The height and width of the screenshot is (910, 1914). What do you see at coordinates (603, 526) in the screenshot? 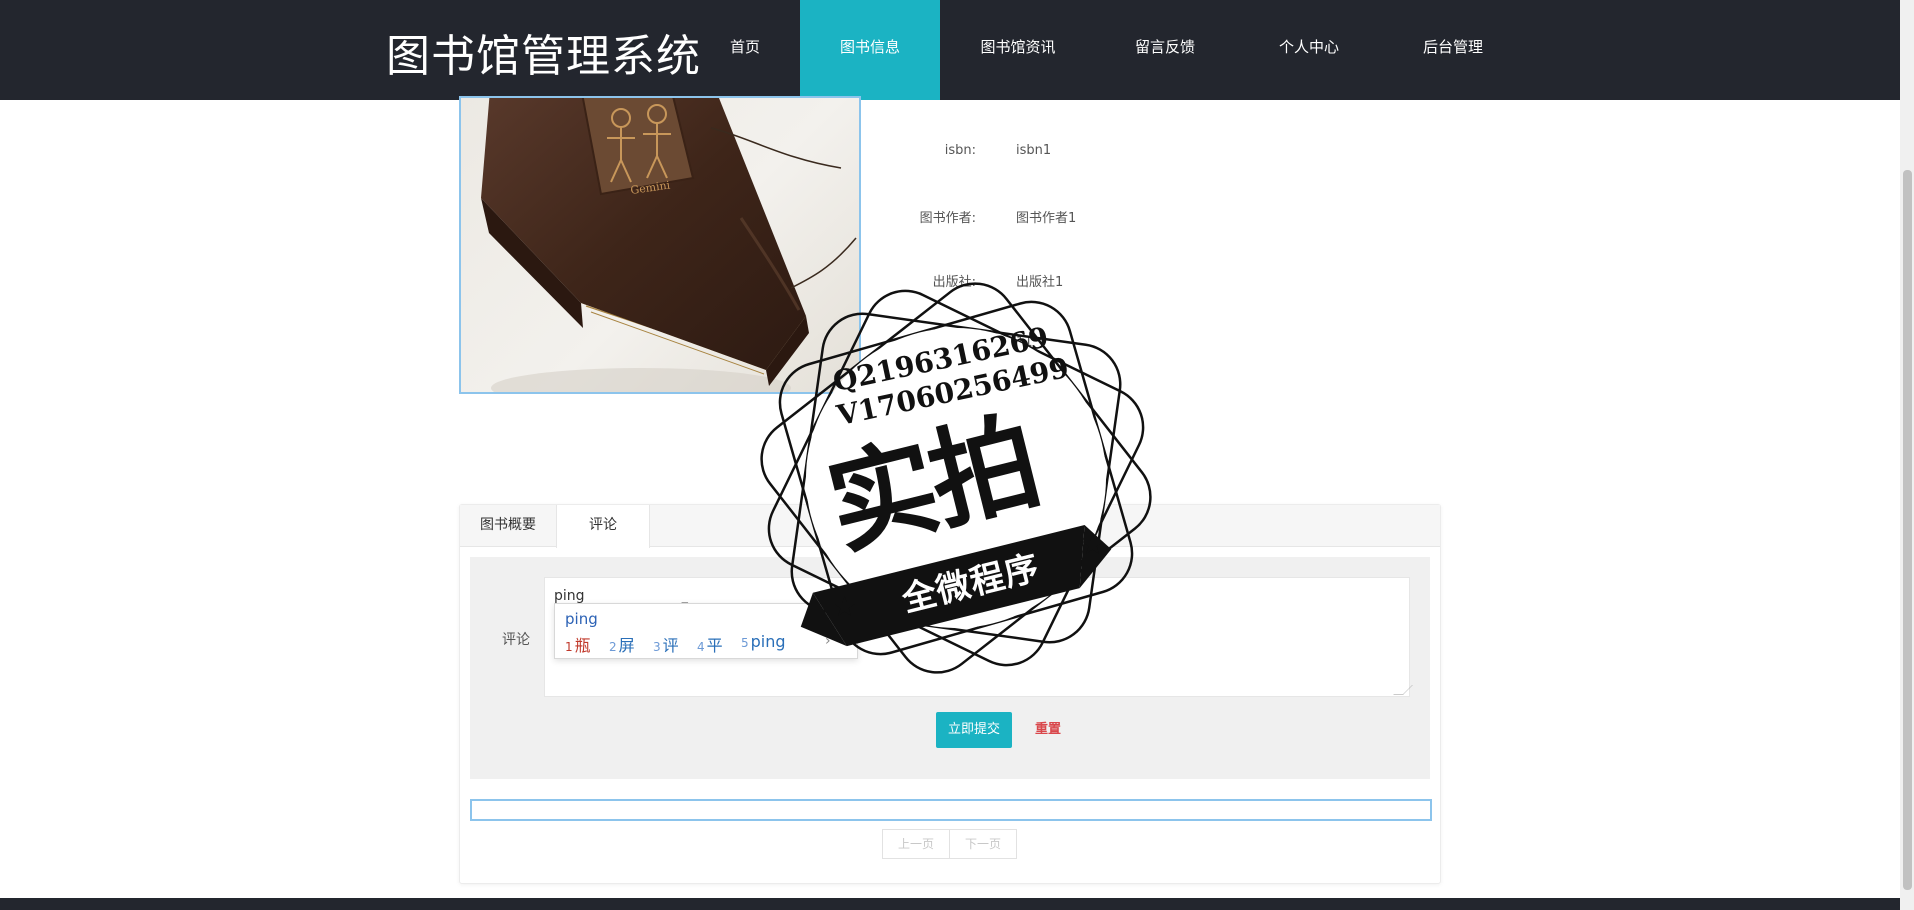
I see `tab-comments: 评论` at bounding box center [603, 526].